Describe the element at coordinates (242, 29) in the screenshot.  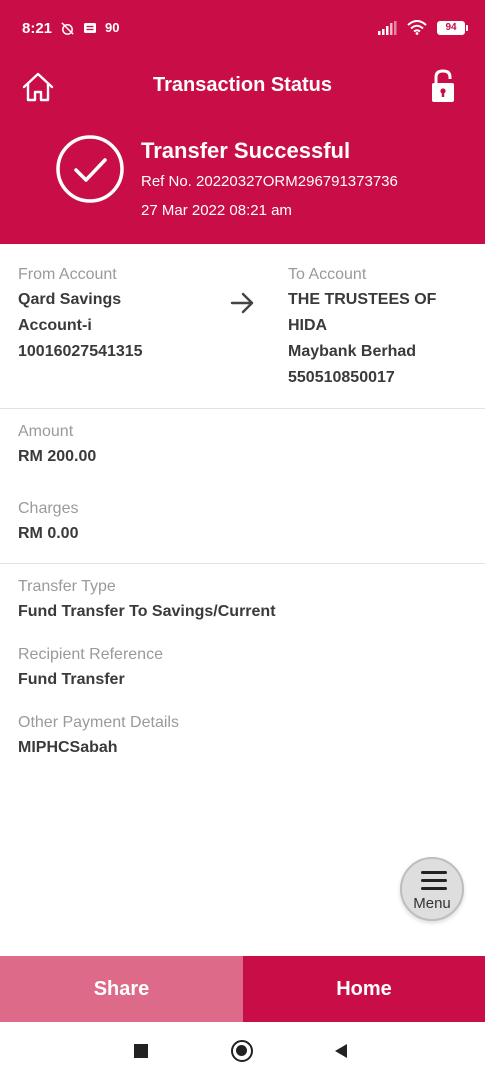
I see `status-bar: 8:21 90 94` at that location.